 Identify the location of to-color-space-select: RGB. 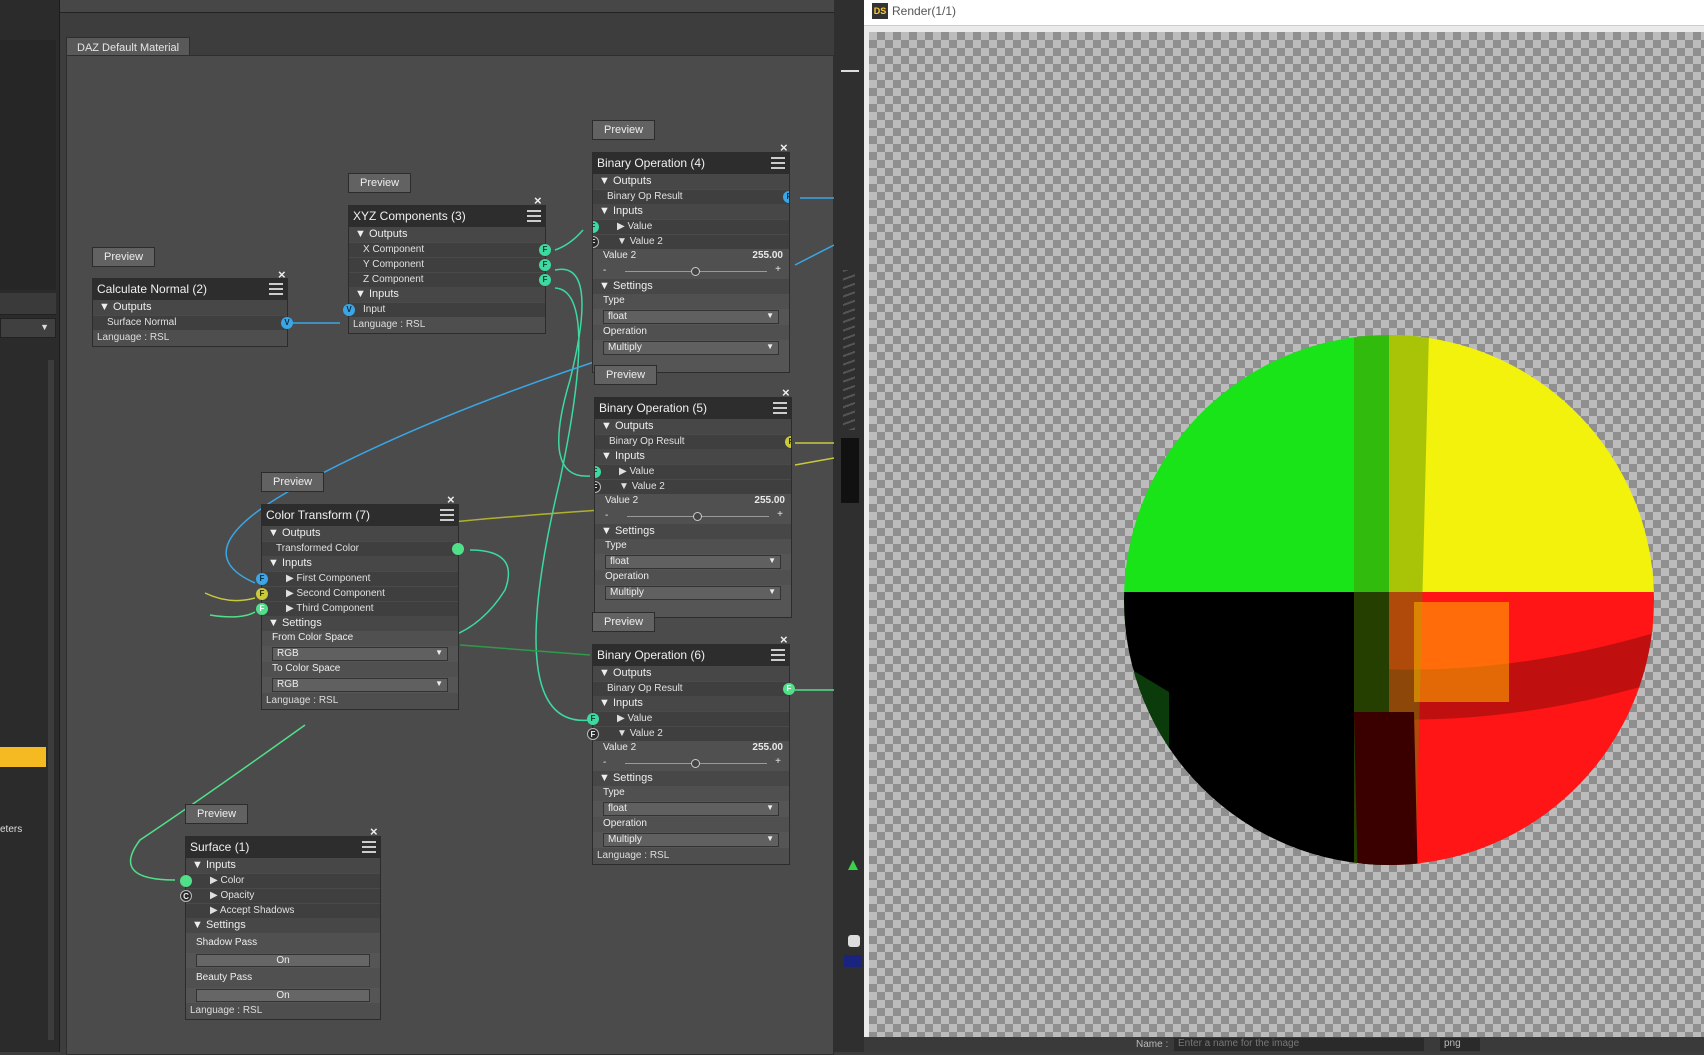
(360, 685).